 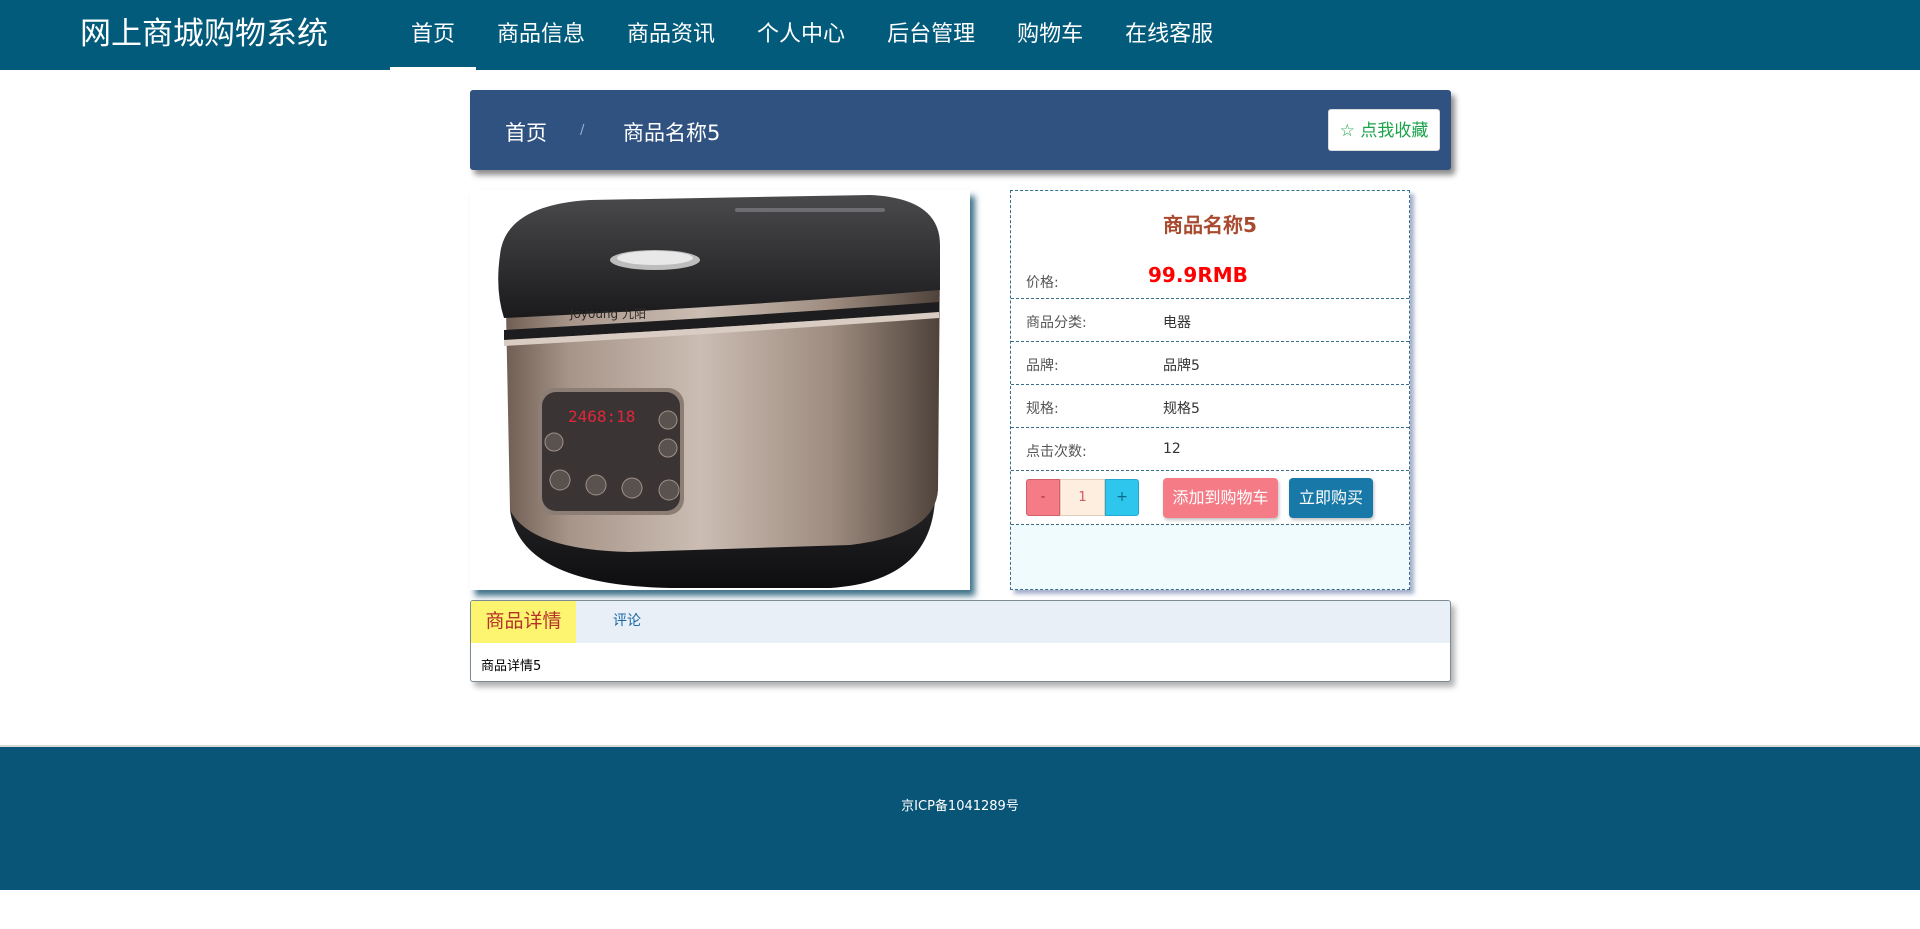 I want to click on spec-row: 规格: 规格5, so click(x=1210, y=406).